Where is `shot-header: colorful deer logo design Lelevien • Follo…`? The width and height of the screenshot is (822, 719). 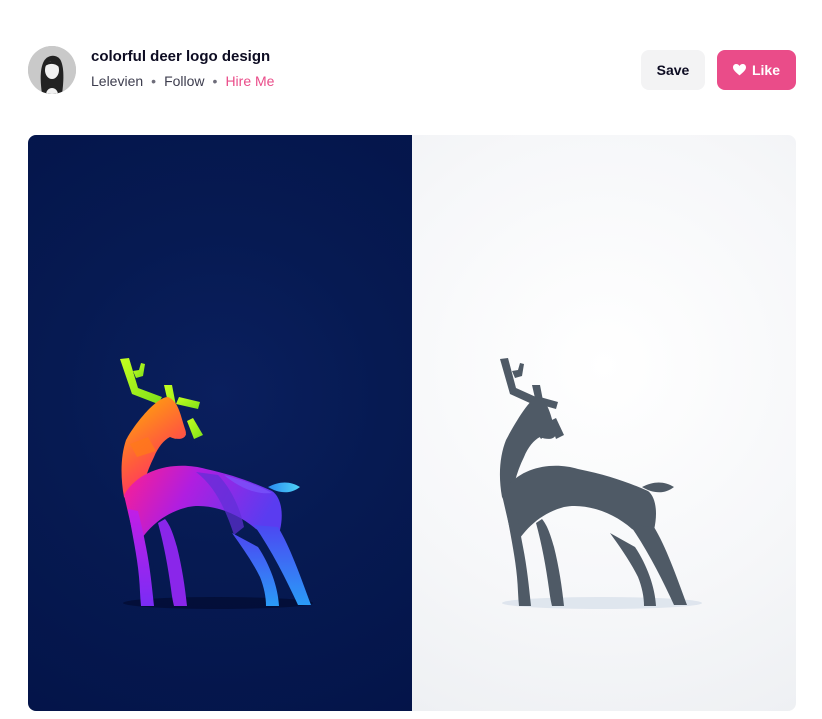
shot-header: colorful deer logo design Lelevien • Follo… is located at coordinates (412, 70).